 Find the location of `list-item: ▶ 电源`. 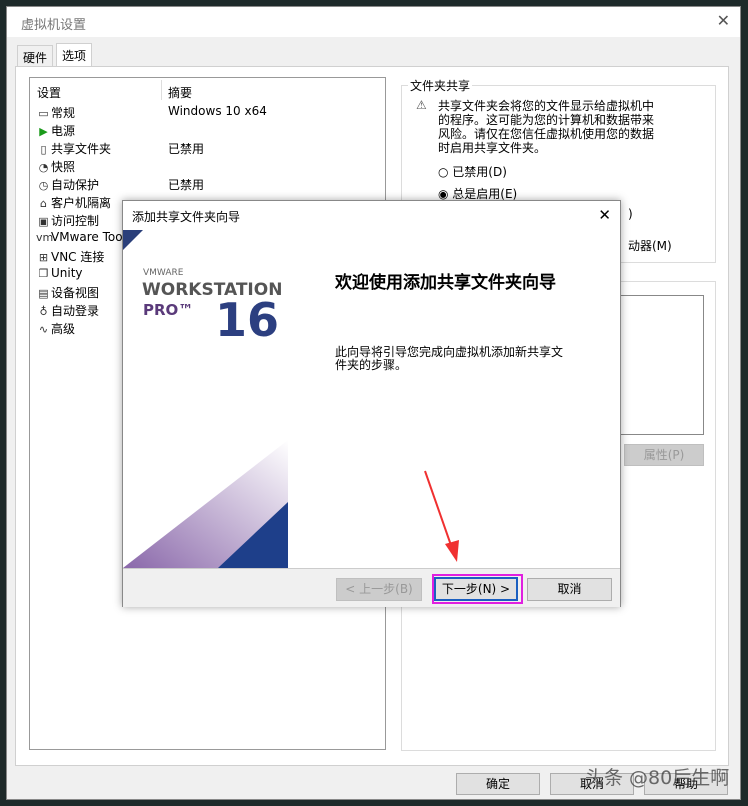

list-item: ▶ 电源 is located at coordinates (206, 131).